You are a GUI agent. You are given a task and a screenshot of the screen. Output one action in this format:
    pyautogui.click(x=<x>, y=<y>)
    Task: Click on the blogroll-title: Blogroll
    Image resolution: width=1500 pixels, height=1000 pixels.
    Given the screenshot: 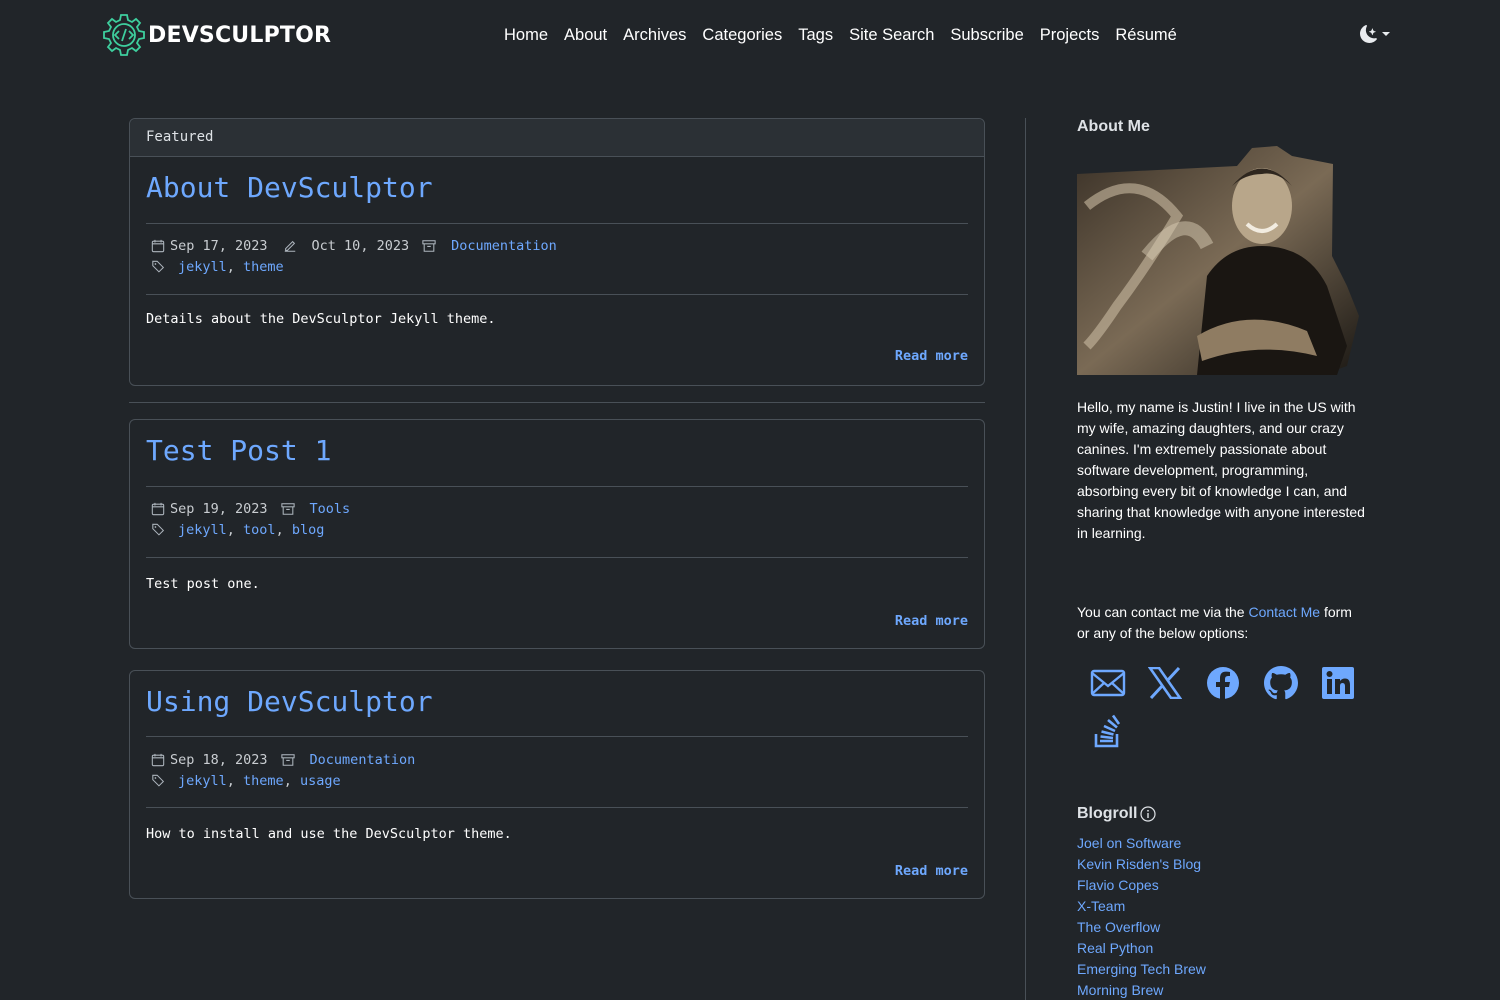 What is the action you would take?
    pyautogui.click(x=1107, y=813)
    